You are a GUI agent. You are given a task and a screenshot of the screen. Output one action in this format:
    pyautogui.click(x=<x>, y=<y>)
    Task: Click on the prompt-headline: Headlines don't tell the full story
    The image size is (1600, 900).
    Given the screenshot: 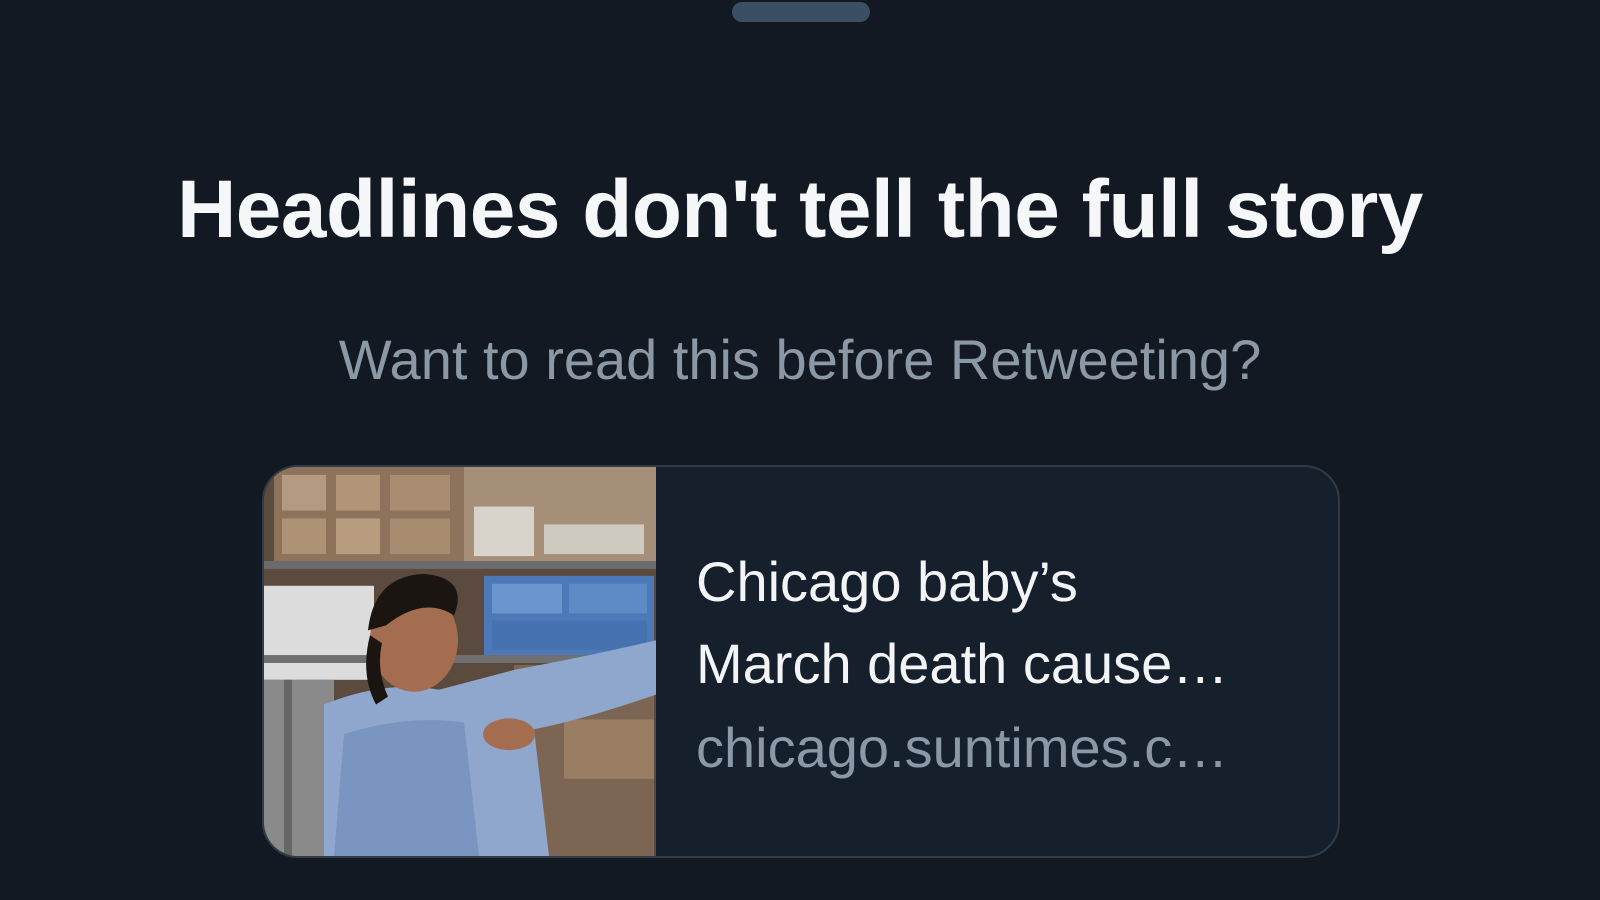 What is the action you would take?
    pyautogui.click(x=800, y=209)
    